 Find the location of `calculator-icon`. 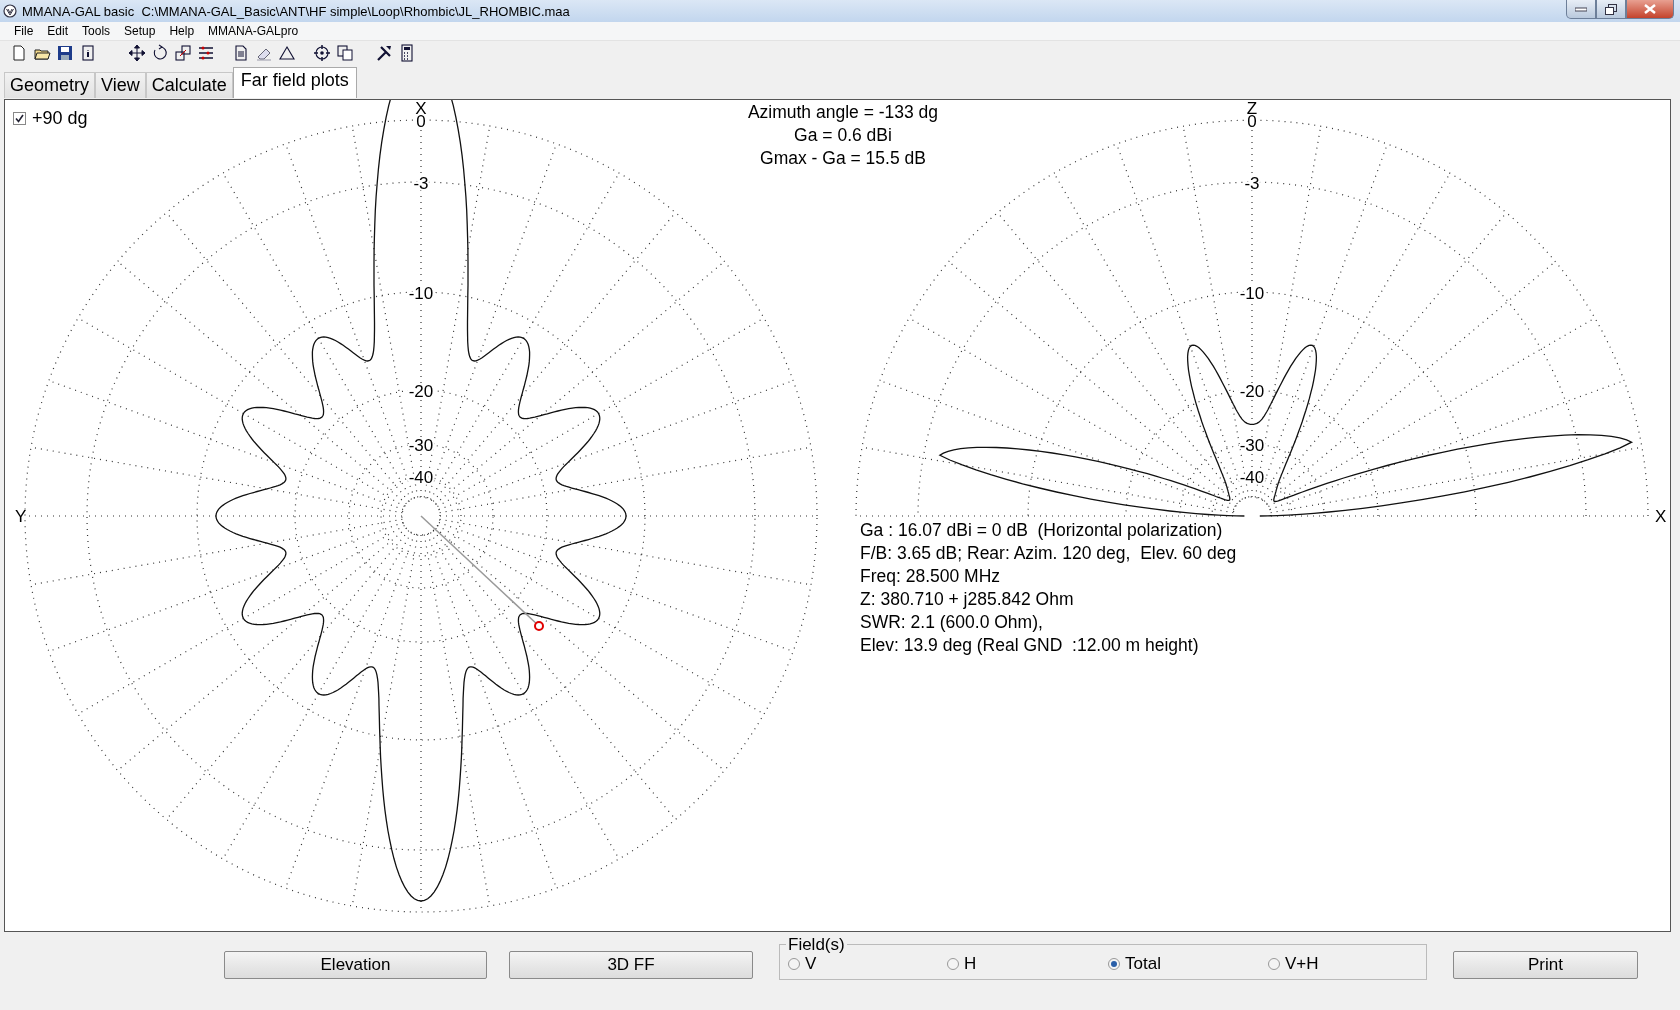

calculator-icon is located at coordinates (407, 53).